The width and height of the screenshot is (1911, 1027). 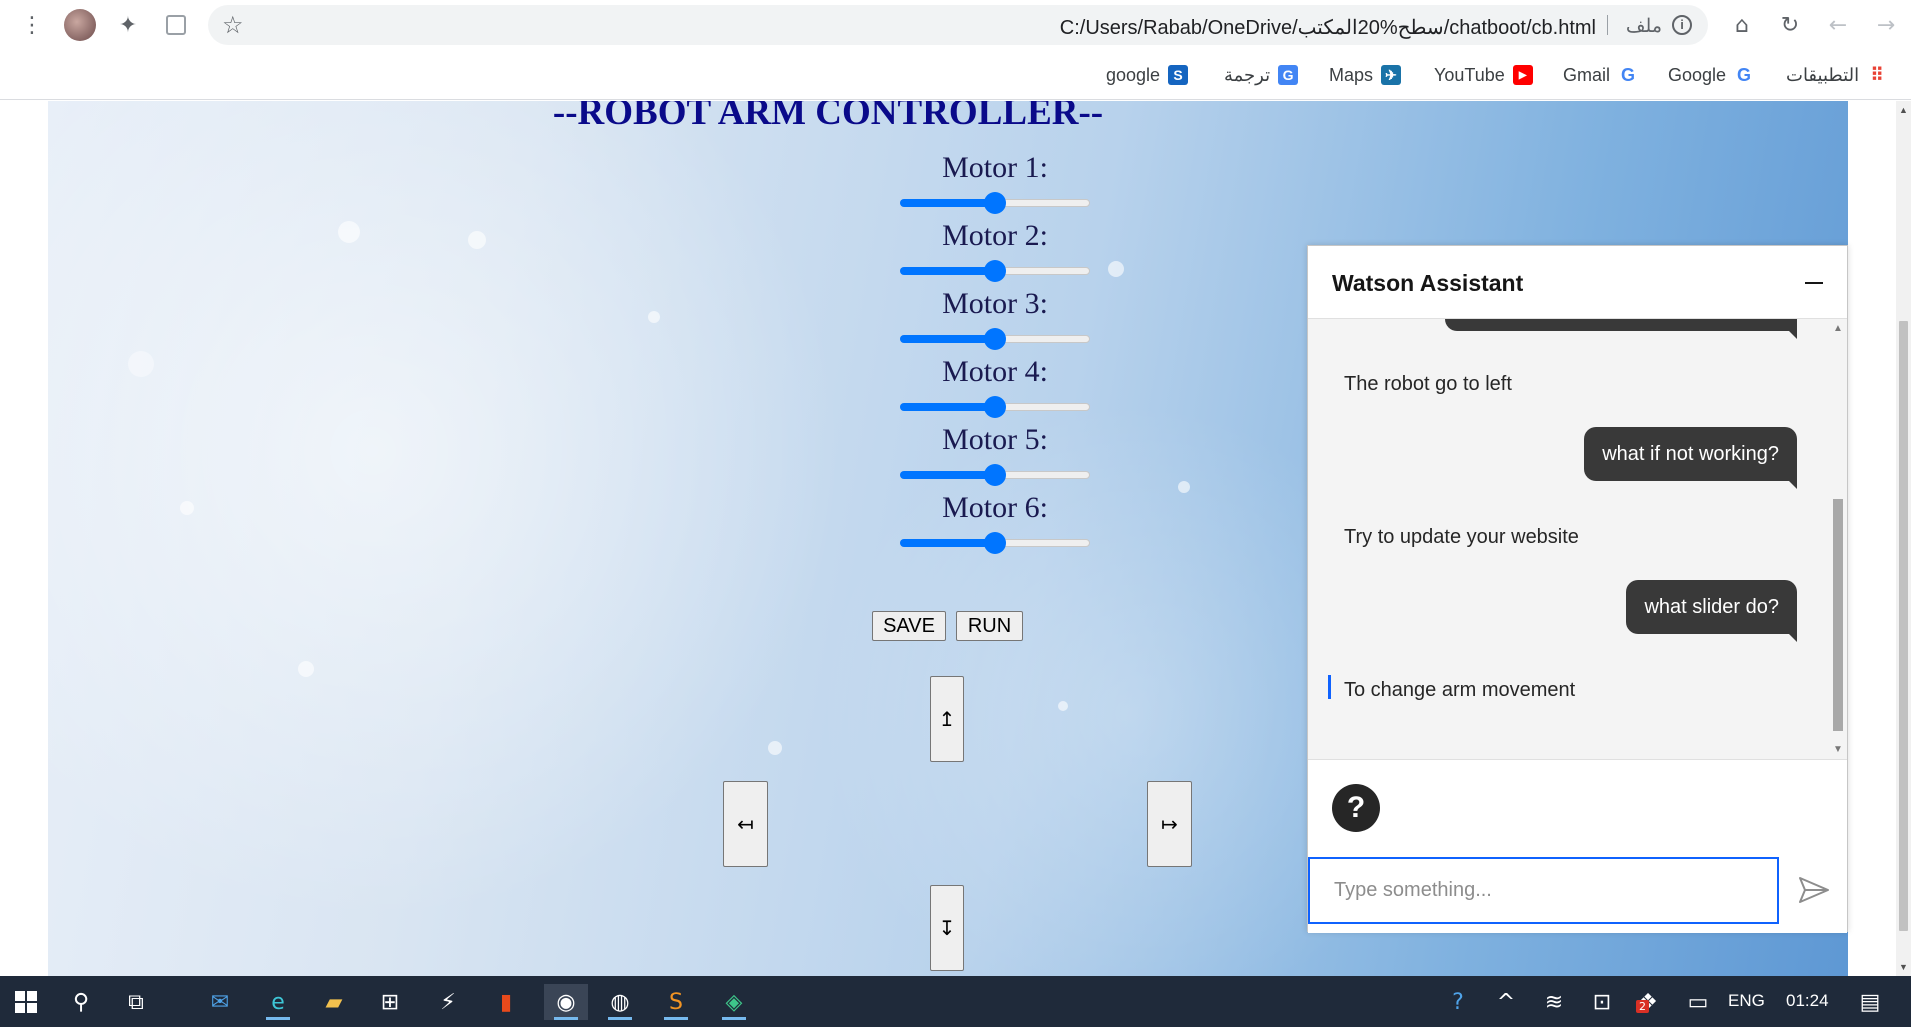 What do you see at coordinates (390, 1002) in the screenshot?
I see `store-icon: ⊞` at bounding box center [390, 1002].